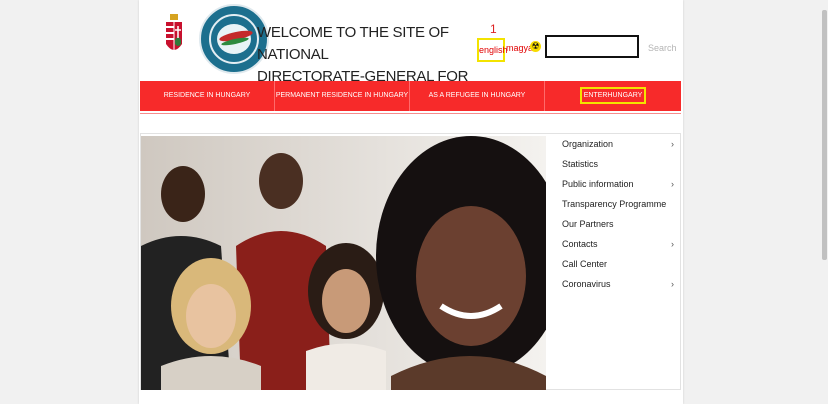 This screenshot has height=404, width=828. I want to click on hungary-coat-of-arms-icon, so click(174, 33).